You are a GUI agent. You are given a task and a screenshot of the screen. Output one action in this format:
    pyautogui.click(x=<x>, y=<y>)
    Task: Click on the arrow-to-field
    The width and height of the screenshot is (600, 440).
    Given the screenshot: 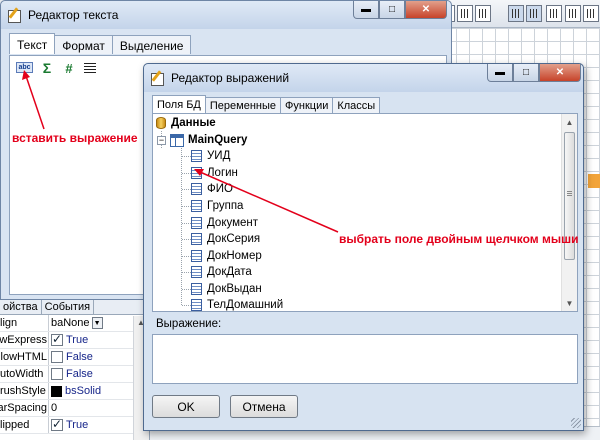 What is the action you would take?
    pyautogui.click(x=269, y=202)
    